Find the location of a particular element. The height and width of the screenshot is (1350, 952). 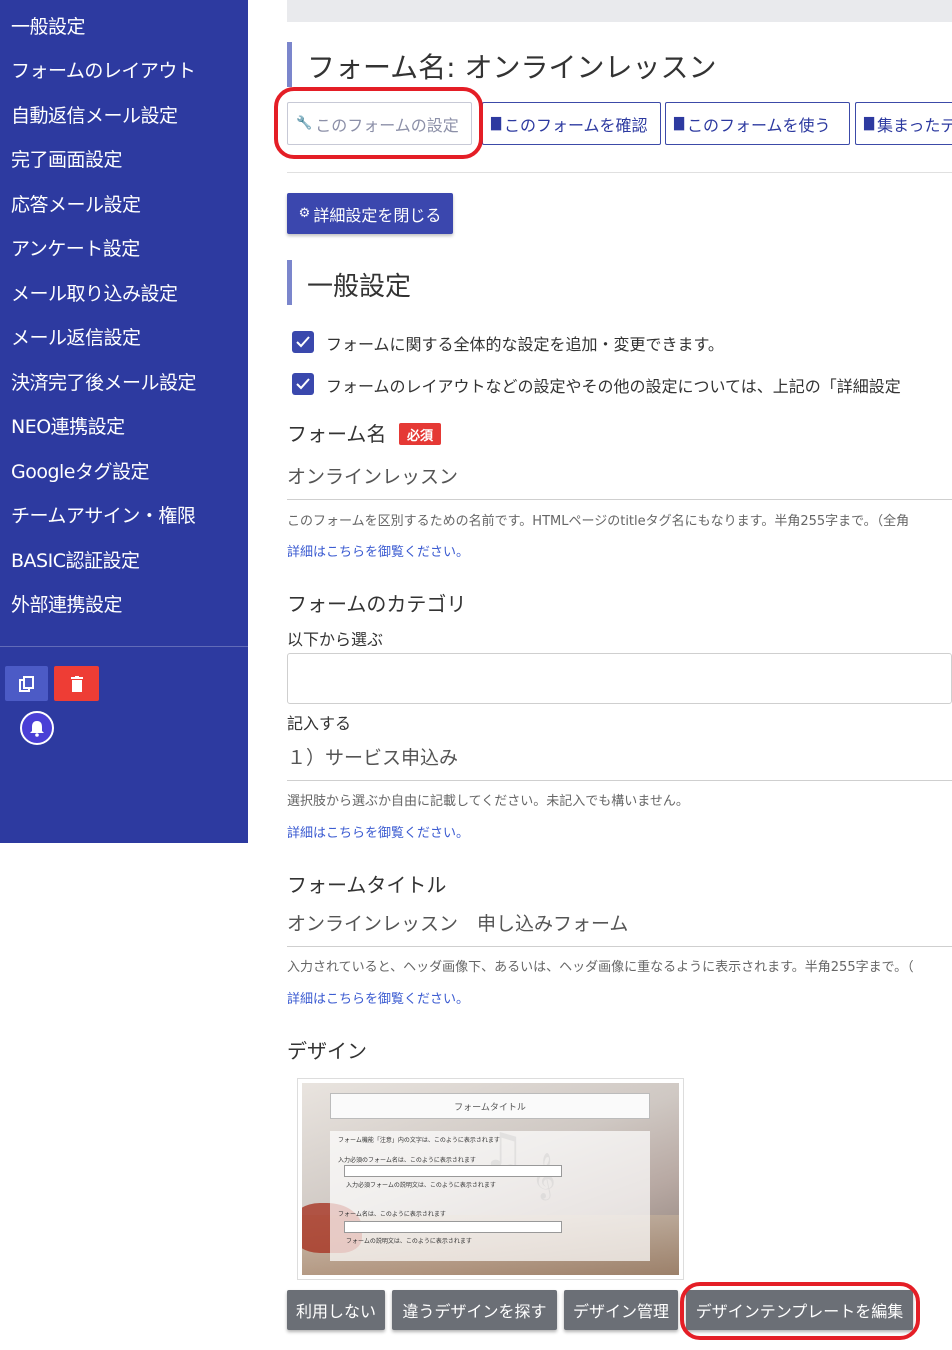

form-preview-button: ▇ このフォームを確認 is located at coordinates (571, 123).